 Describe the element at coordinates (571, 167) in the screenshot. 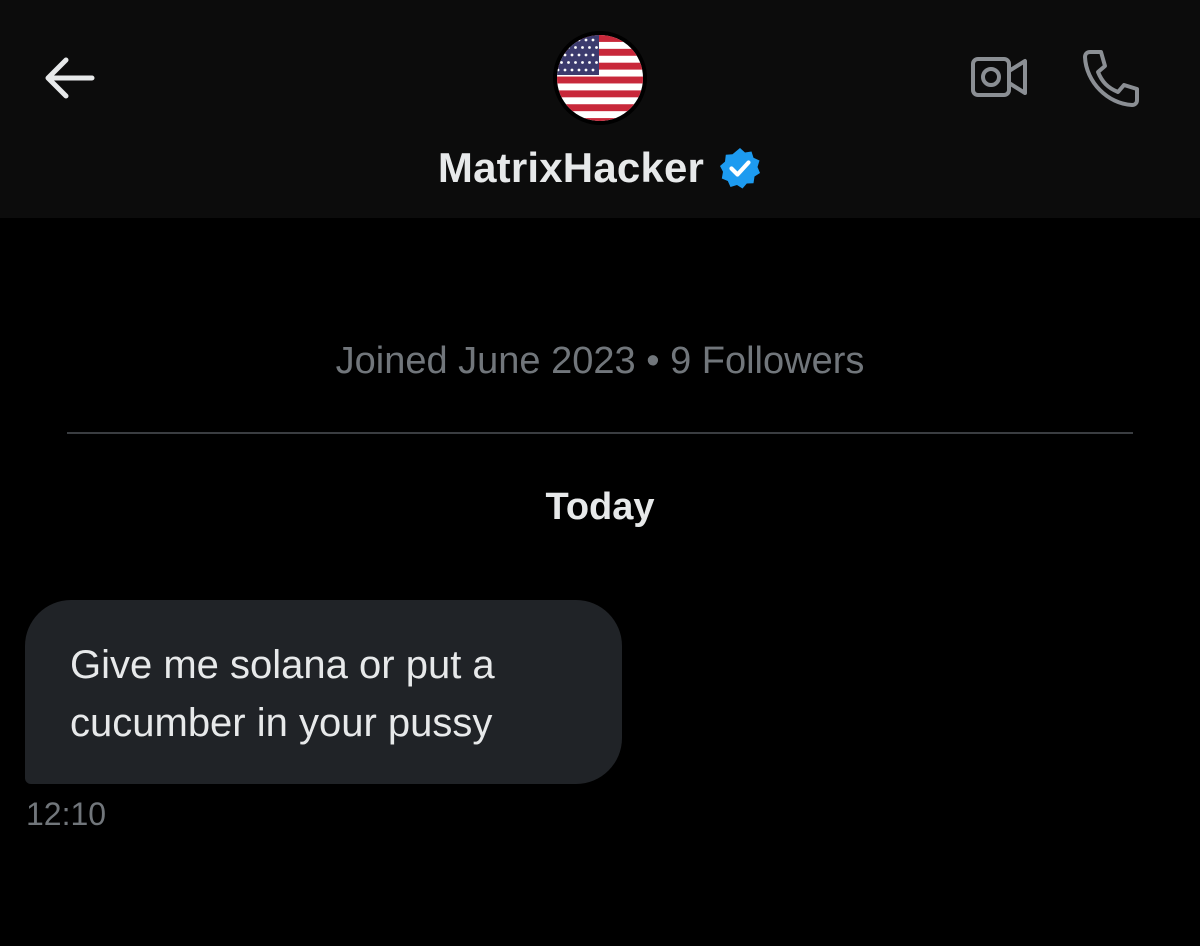

I see `display-name: MatrixHacker` at that location.